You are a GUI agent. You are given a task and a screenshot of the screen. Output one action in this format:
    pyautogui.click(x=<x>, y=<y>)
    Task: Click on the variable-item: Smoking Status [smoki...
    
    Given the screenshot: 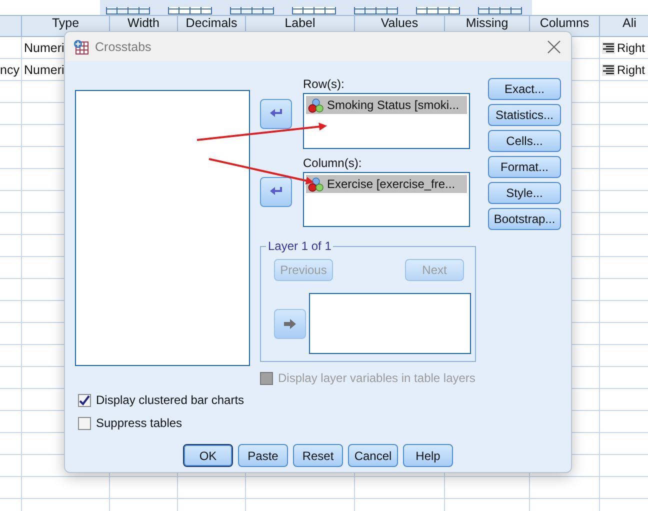 What is the action you would take?
    pyautogui.click(x=386, y=105)
    